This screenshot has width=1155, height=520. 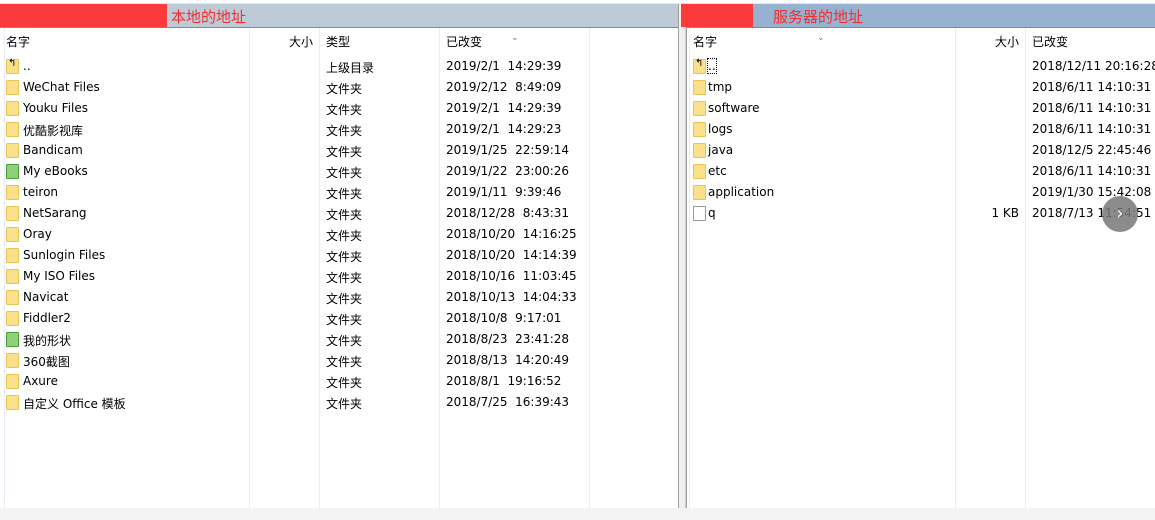 What do you see at coordinates (921, 213) in the screenshot?
I see `file-row: q1 KB 2018/7/13 11:54:51` at bounding box center [921, 213].